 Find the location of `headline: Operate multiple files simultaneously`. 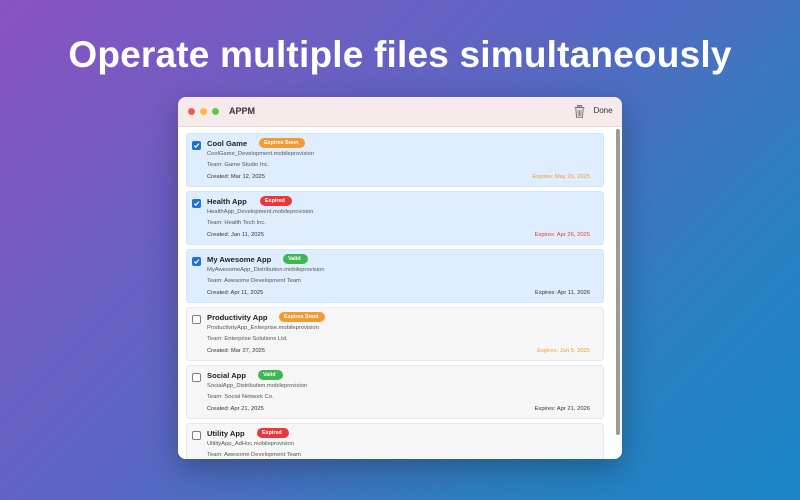

headline: Operate multiple files simultaneously is located at coordinates (400, 54).